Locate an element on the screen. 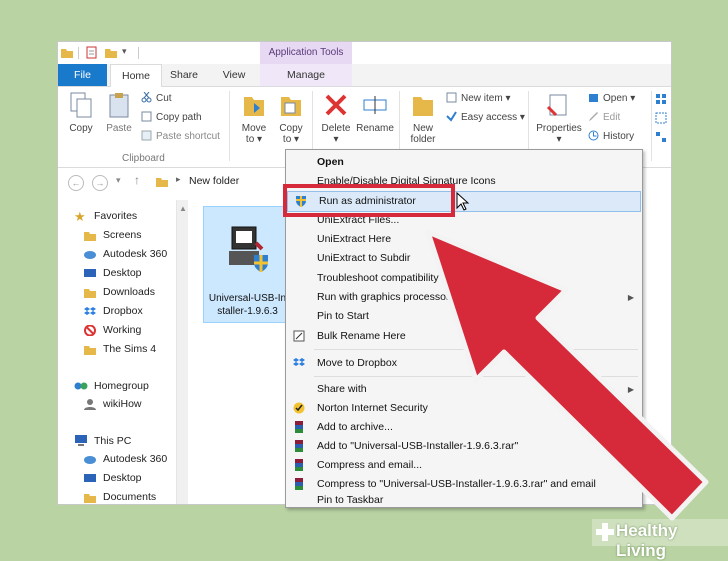 The image size is (728, 561). ribbon-tabs: File Home Share View Manage is located at coordinates (364, 76).